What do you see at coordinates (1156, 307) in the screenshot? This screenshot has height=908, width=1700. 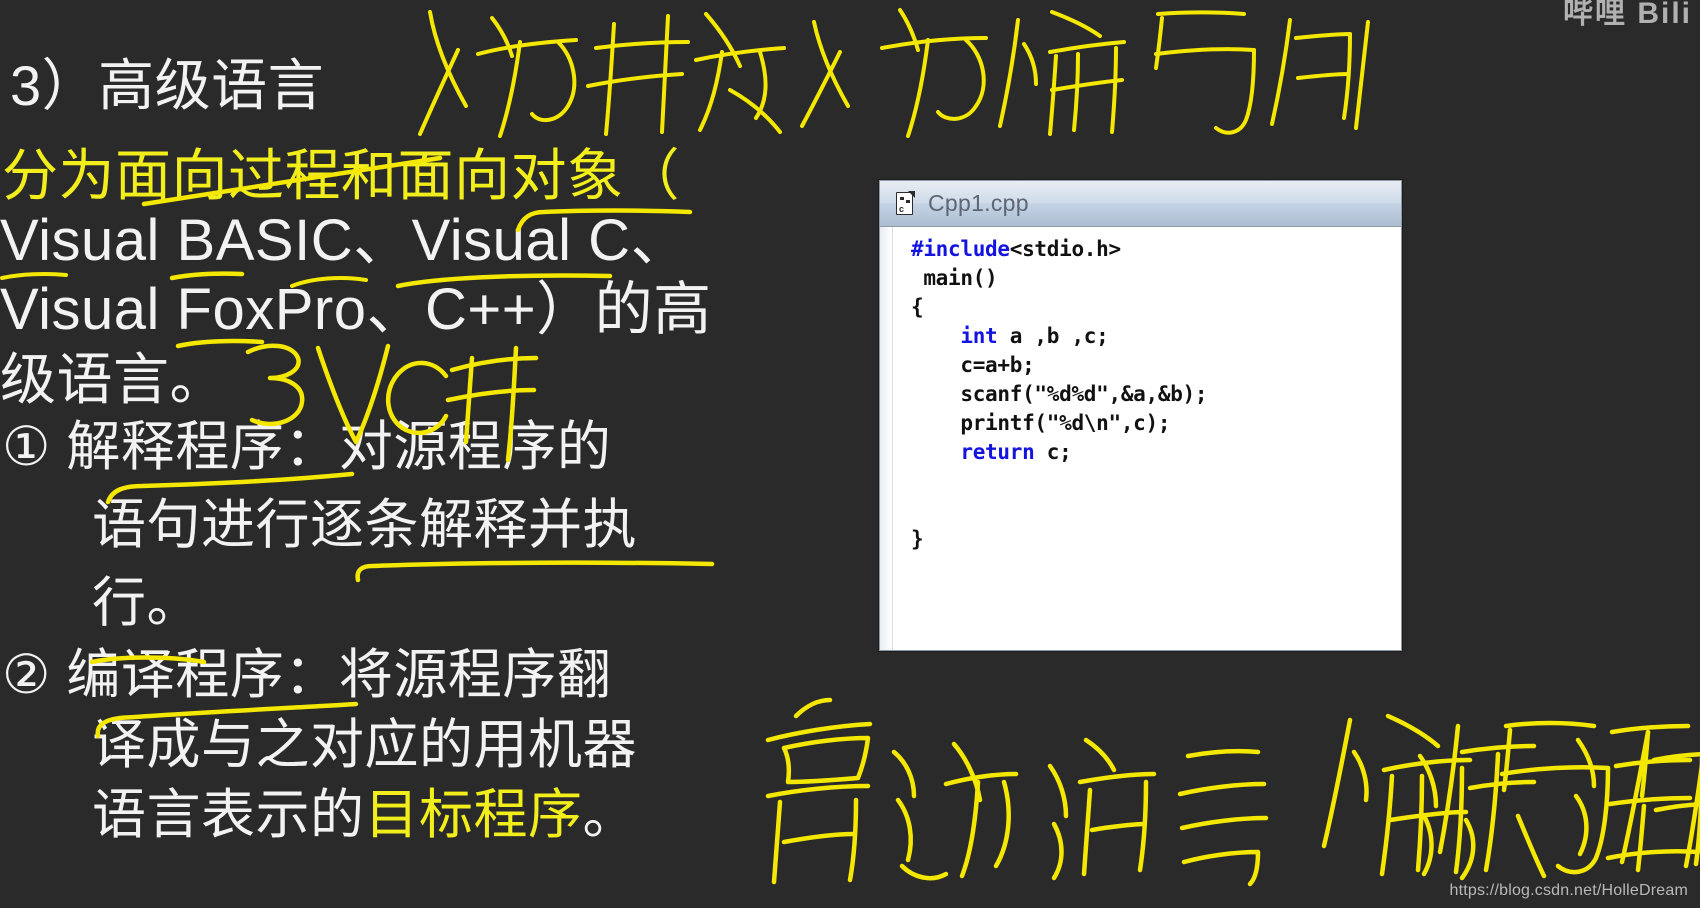 I see `code-line: {` at bounding box center [1156, 307].